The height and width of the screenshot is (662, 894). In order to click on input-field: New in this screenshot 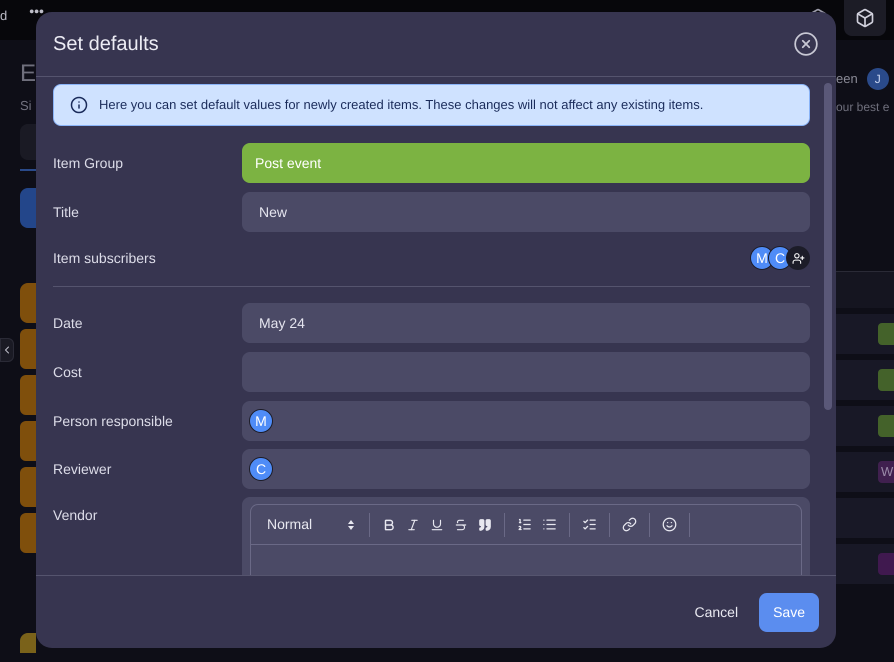, I will do `click(526, 212)`.